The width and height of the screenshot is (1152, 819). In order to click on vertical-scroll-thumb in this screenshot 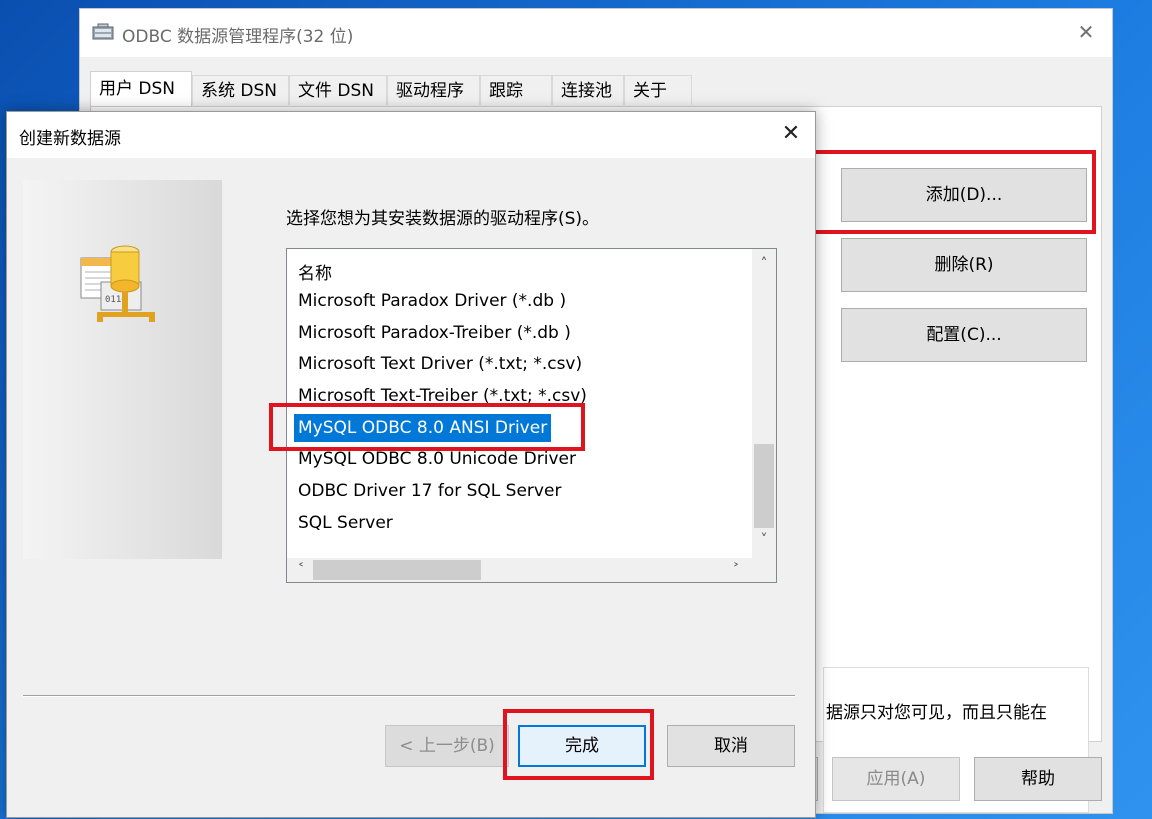, I will do `click(764, 486)`.